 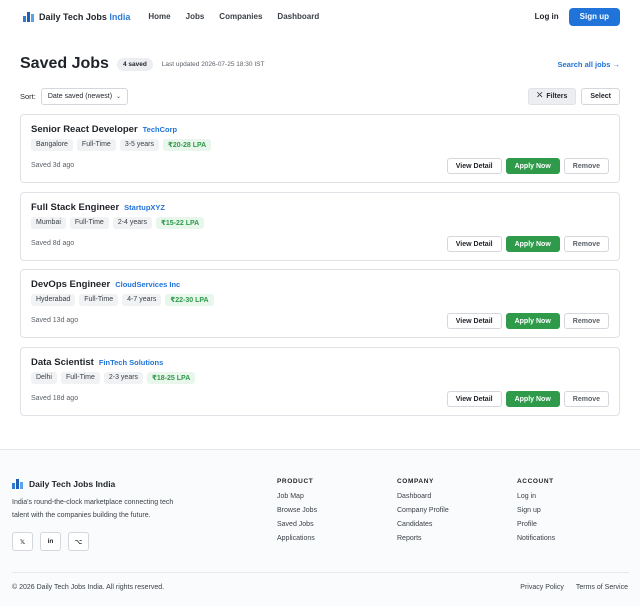 What do you see at coordinates (297, 496) in the screenshot?
I see `footer-link-job-map: Job Map` at bounding box center [297, 496].